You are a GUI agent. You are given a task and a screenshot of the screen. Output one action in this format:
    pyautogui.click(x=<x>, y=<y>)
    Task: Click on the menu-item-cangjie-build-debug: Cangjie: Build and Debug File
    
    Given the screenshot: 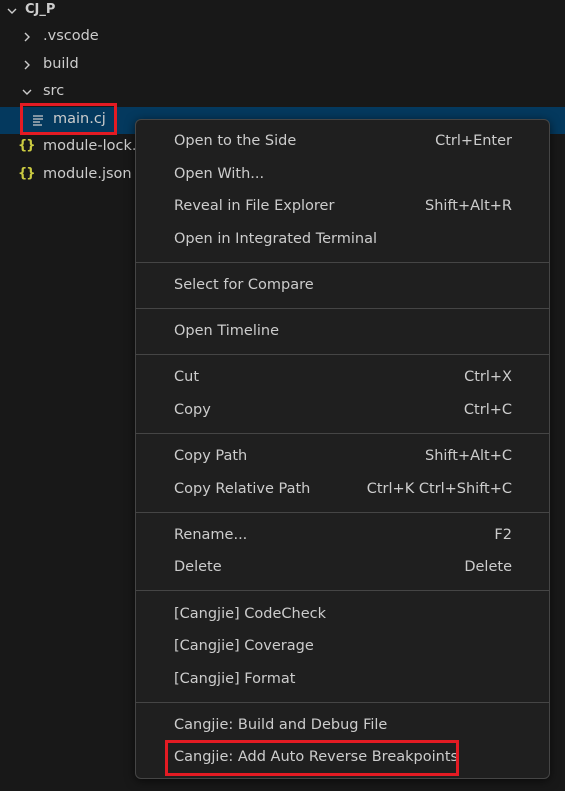 What is the action you would take?
    pyautogui.click(x=342, y=727)
    